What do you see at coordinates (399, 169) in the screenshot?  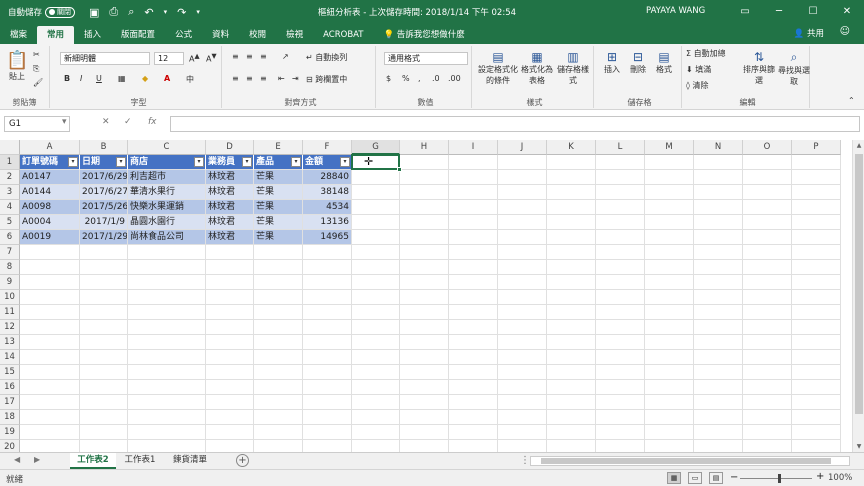 I see `fill-handle` at bounding box center [399, 169].